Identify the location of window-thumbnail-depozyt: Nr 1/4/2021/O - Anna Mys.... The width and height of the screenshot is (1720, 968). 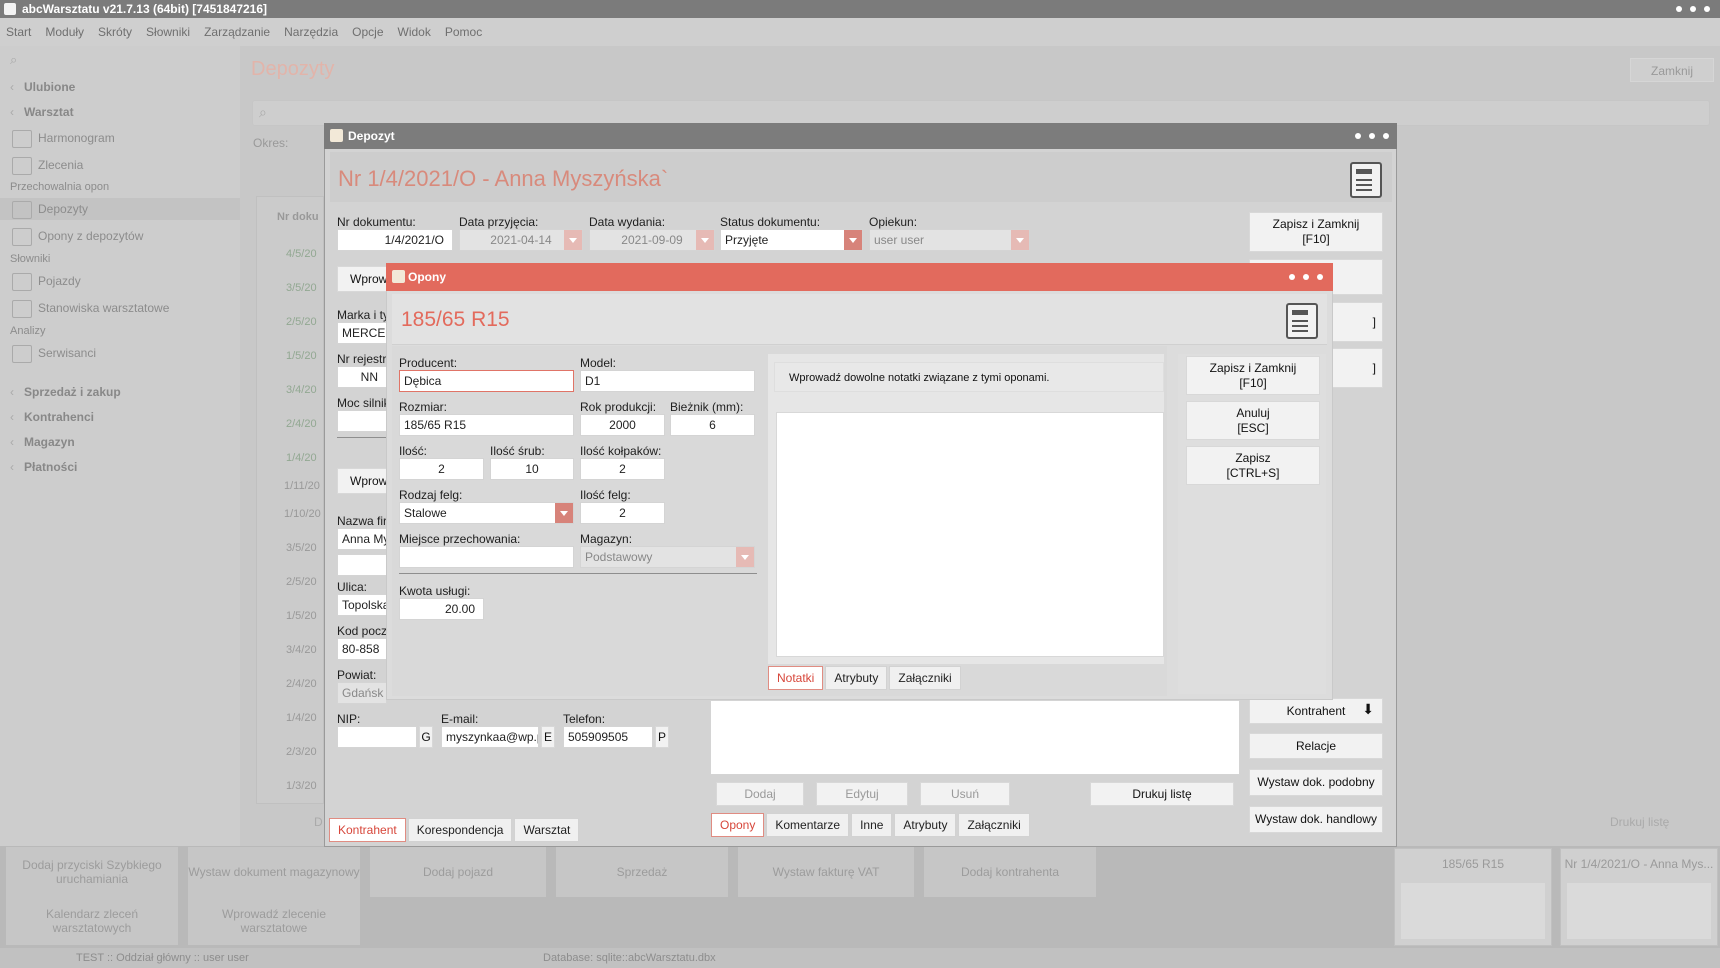
(1639, 897).